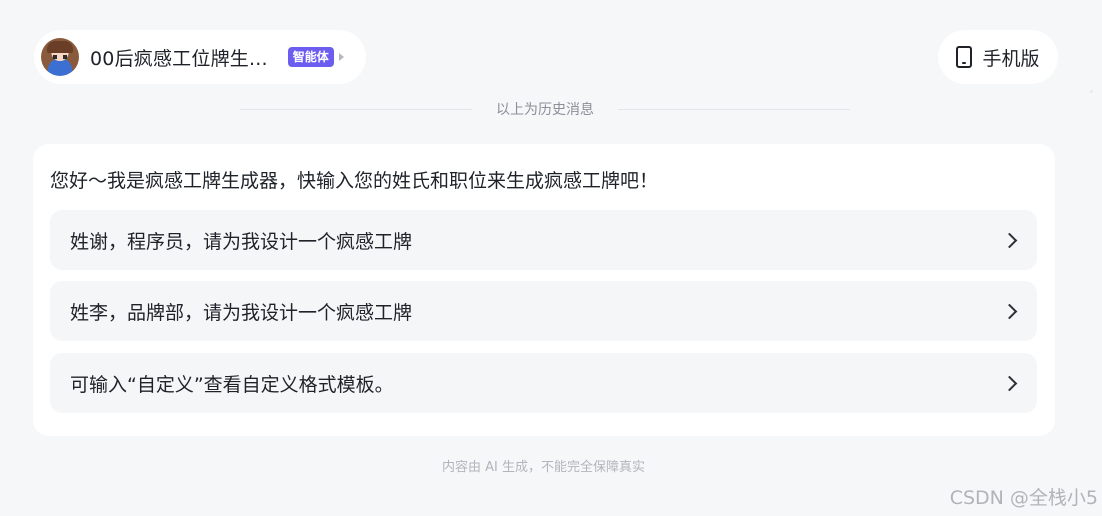 The image size is (1102, 516). I want to click on divider-line-right, so click(734, 109).